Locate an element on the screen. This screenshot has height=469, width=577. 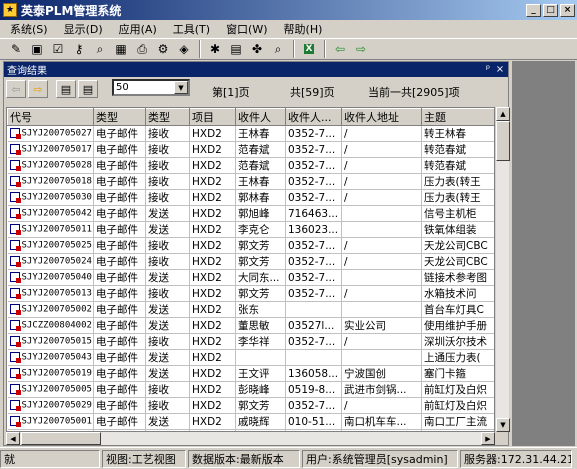
col-header-project: 项目 is located at coordinates (212, 117).